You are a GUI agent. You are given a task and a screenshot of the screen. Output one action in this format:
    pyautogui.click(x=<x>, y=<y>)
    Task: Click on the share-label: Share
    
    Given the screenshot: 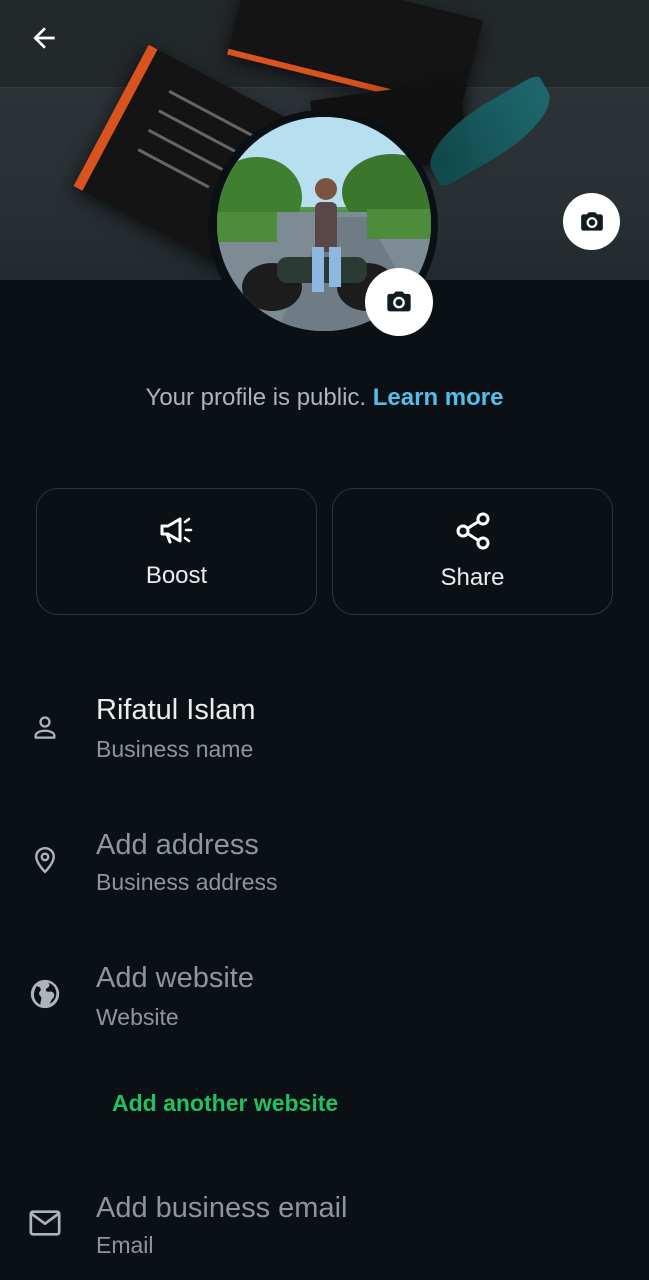 What is the action you would take?
    pyautogui.click(x=472, y=577)
    